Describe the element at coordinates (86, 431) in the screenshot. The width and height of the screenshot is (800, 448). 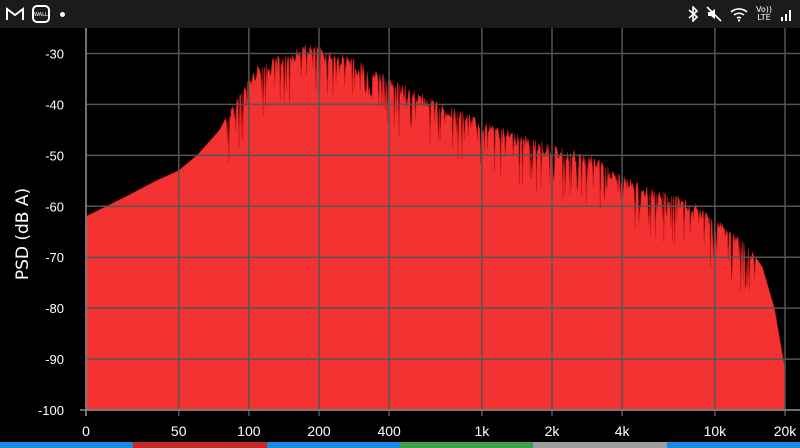
I see `x-tick-label: 0` at that location.